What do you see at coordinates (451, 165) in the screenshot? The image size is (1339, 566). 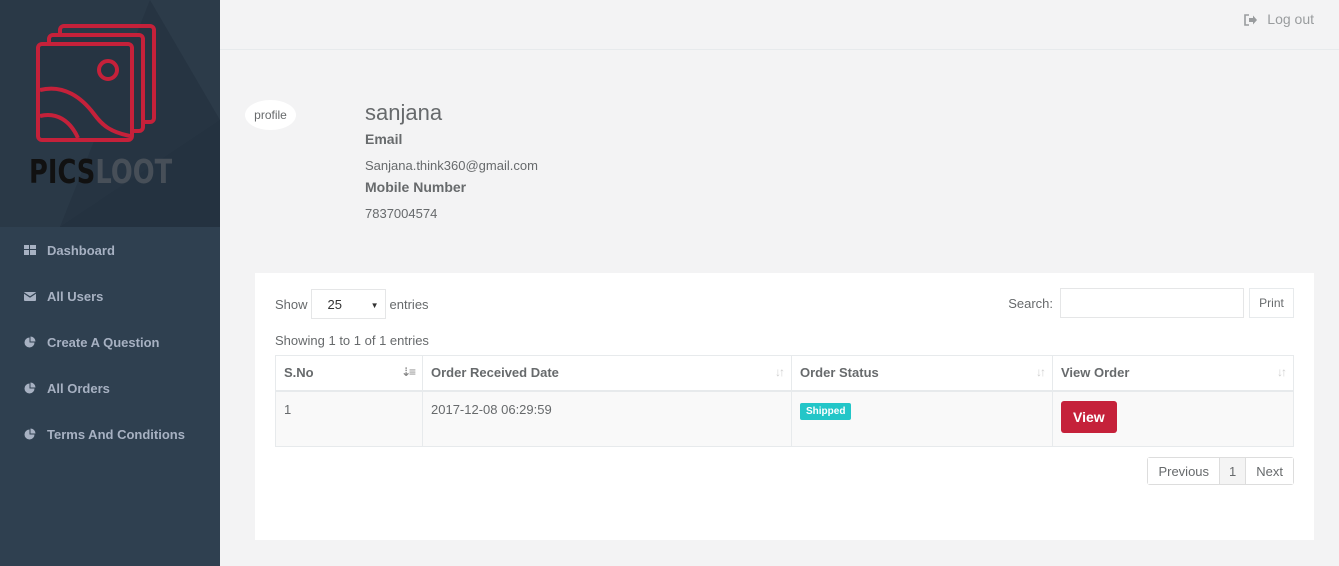 I see `email-value: Sanjana.think360@gmail.com` at bounding box center [451, 165].